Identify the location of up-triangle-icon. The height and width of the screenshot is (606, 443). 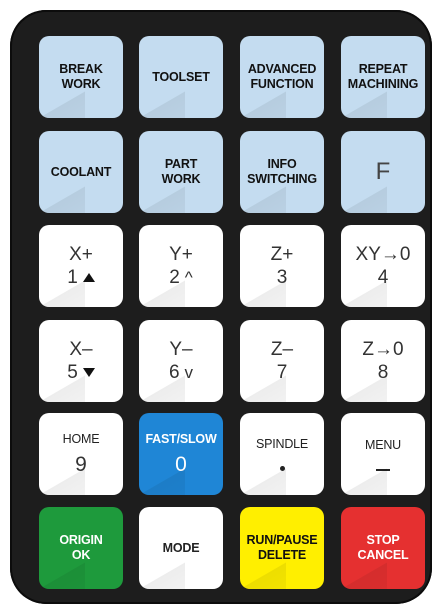
(88, 277).